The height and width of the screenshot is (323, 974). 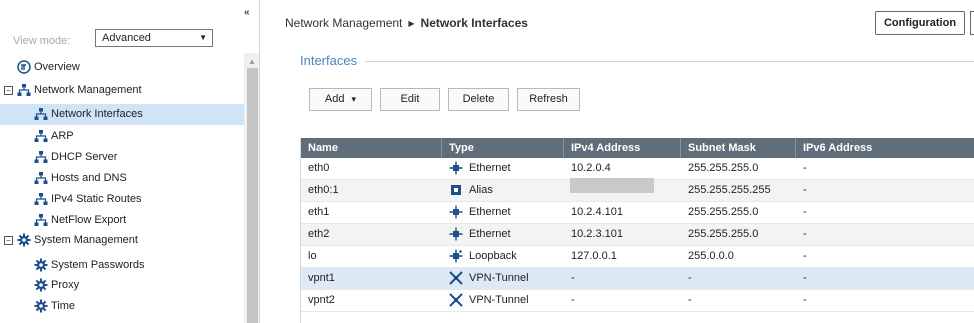 What do you see at coordinates (354, 99) in the screenshot?
I see `caret-down-icon: ▾` at bounding box center [354, 99].